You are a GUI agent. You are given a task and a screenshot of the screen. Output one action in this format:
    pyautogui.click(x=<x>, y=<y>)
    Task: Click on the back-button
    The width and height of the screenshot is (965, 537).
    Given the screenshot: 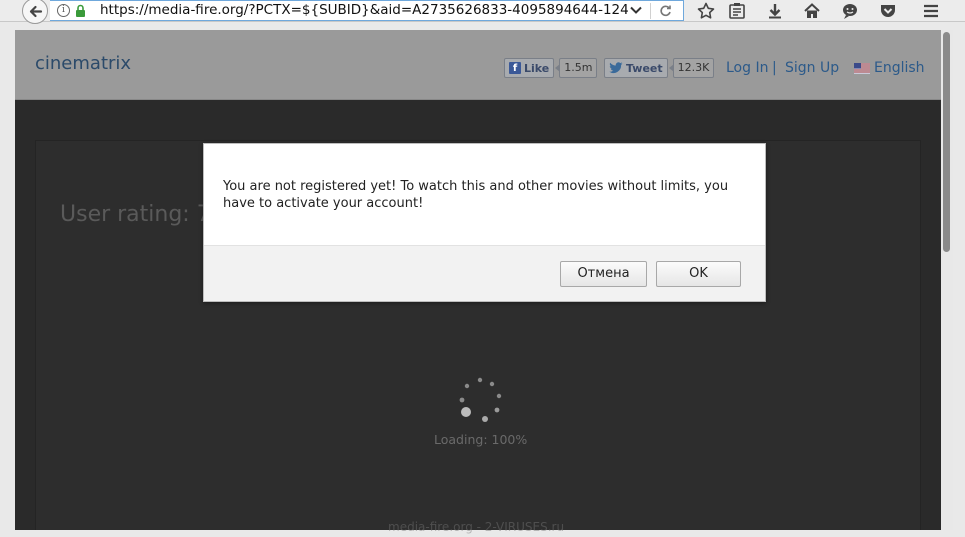 What is the action you would take?
    pyautogui.click(x=35, y=12)
    